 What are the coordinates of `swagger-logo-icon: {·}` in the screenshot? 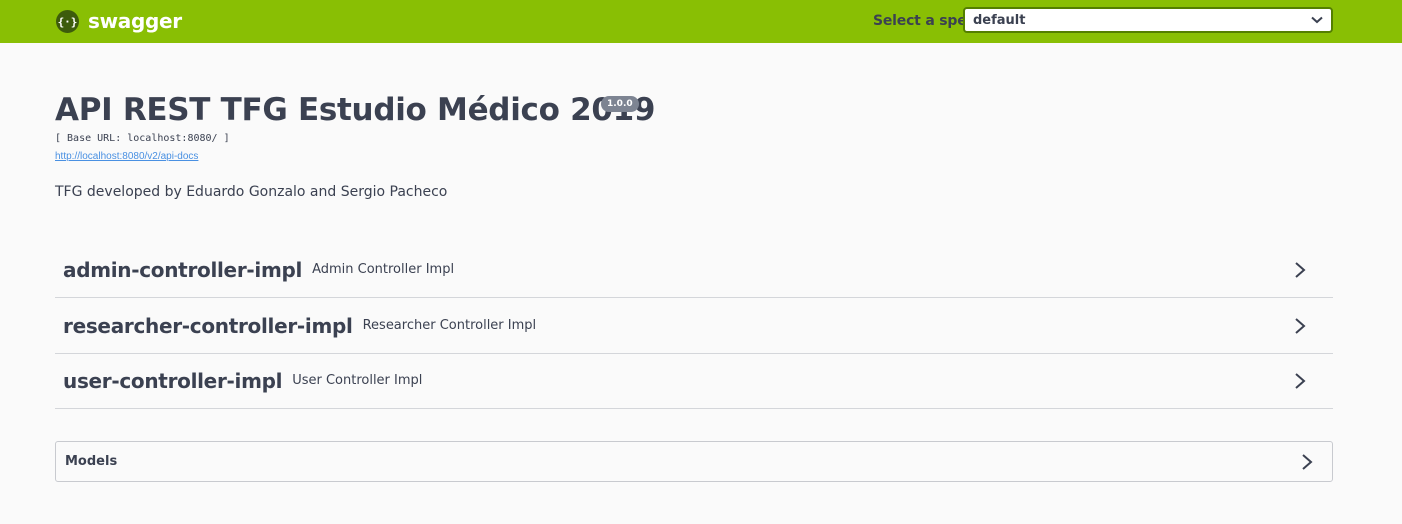 It's located at (67, 21).